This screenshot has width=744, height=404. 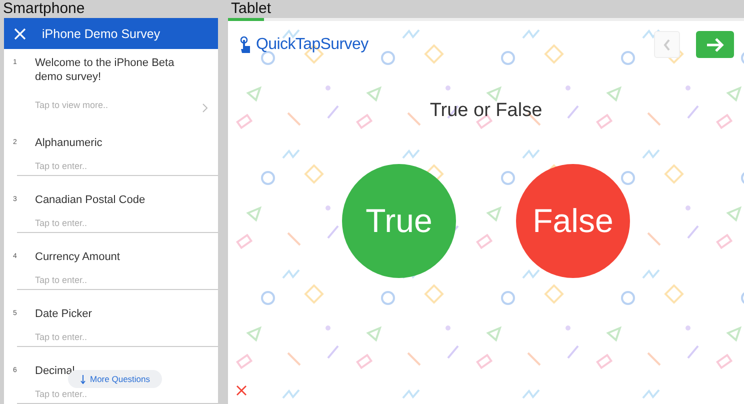 I want to click on logo-text: QuickTapSurvey, so click(x=312, y=45).